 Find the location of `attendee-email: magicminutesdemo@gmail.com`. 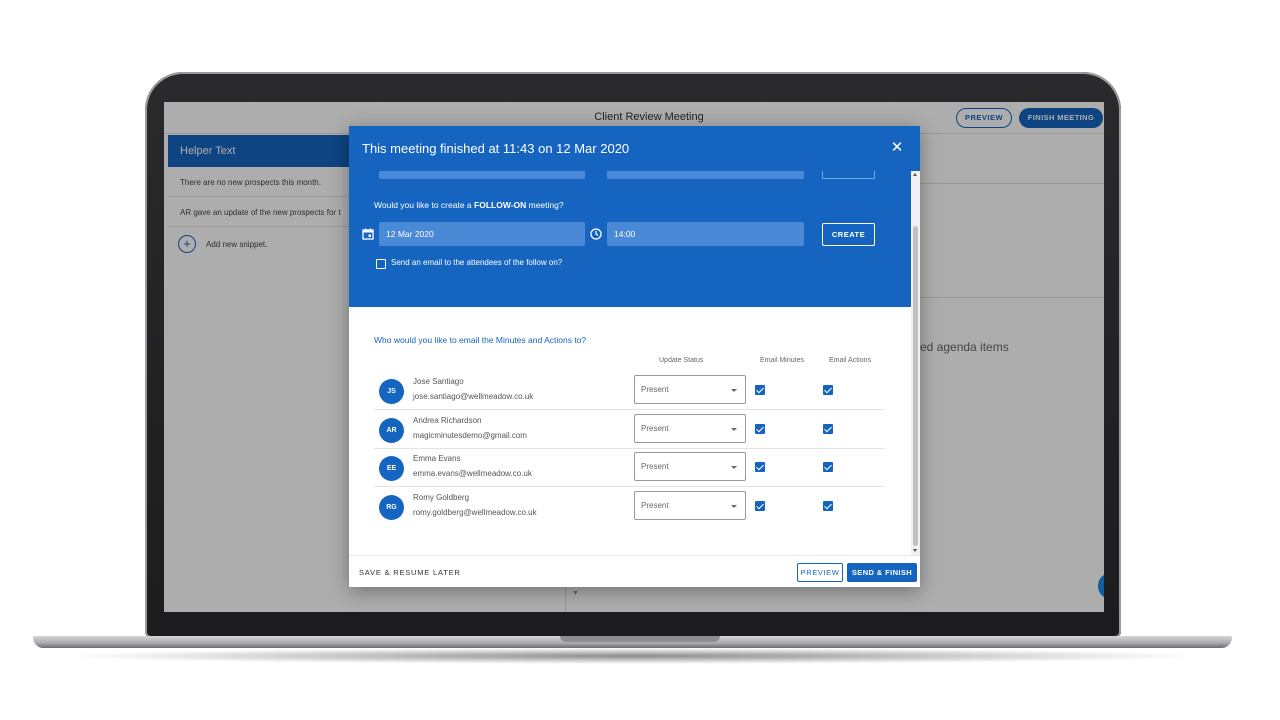

attendee-email: magicminutesdemo@gmail.com is located at coordinates (470, 435).